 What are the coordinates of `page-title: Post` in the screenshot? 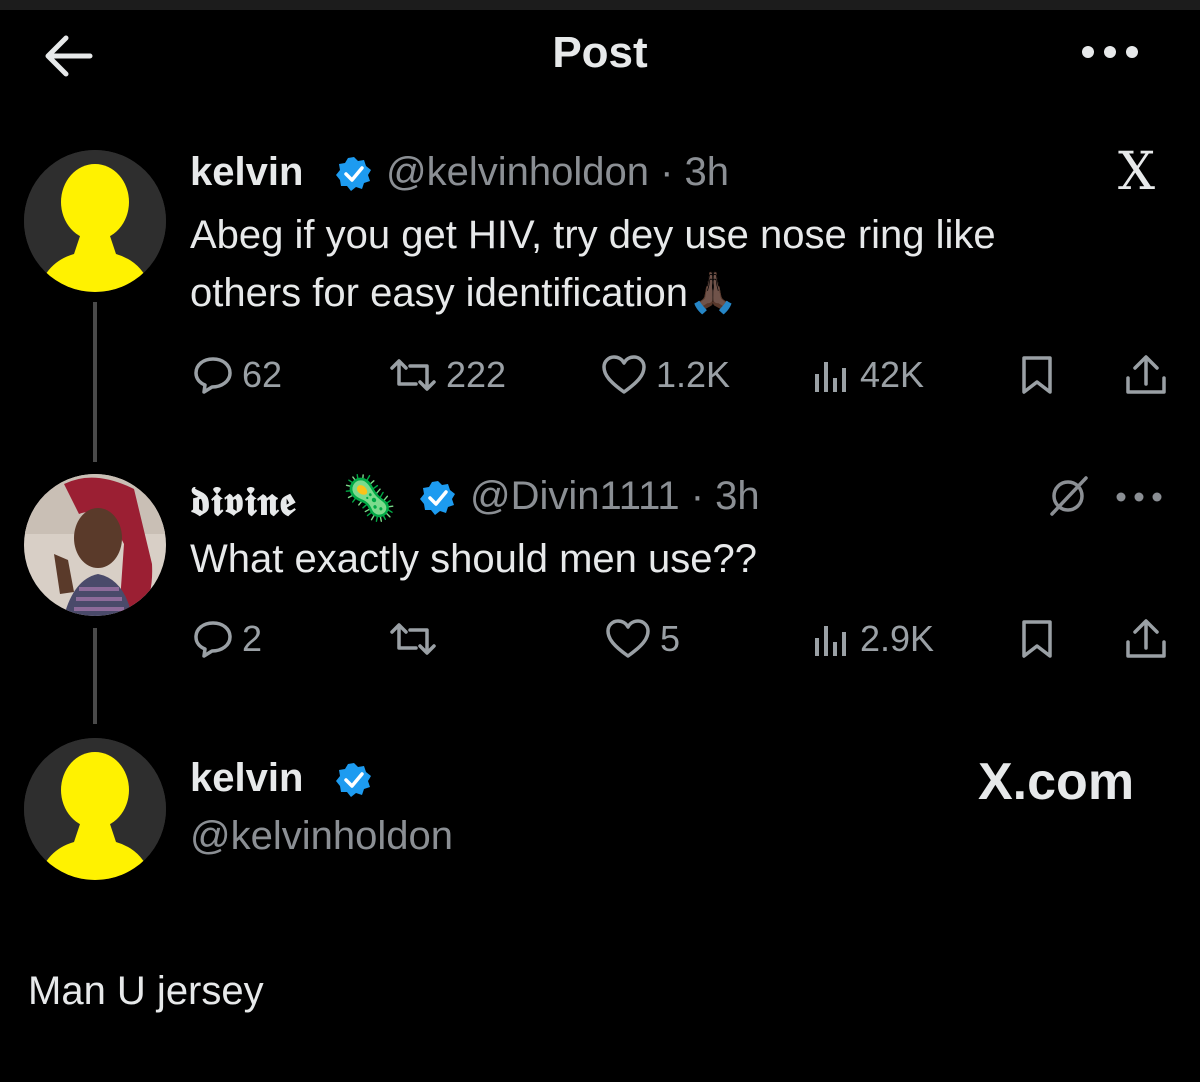 It's located at (600, 52).